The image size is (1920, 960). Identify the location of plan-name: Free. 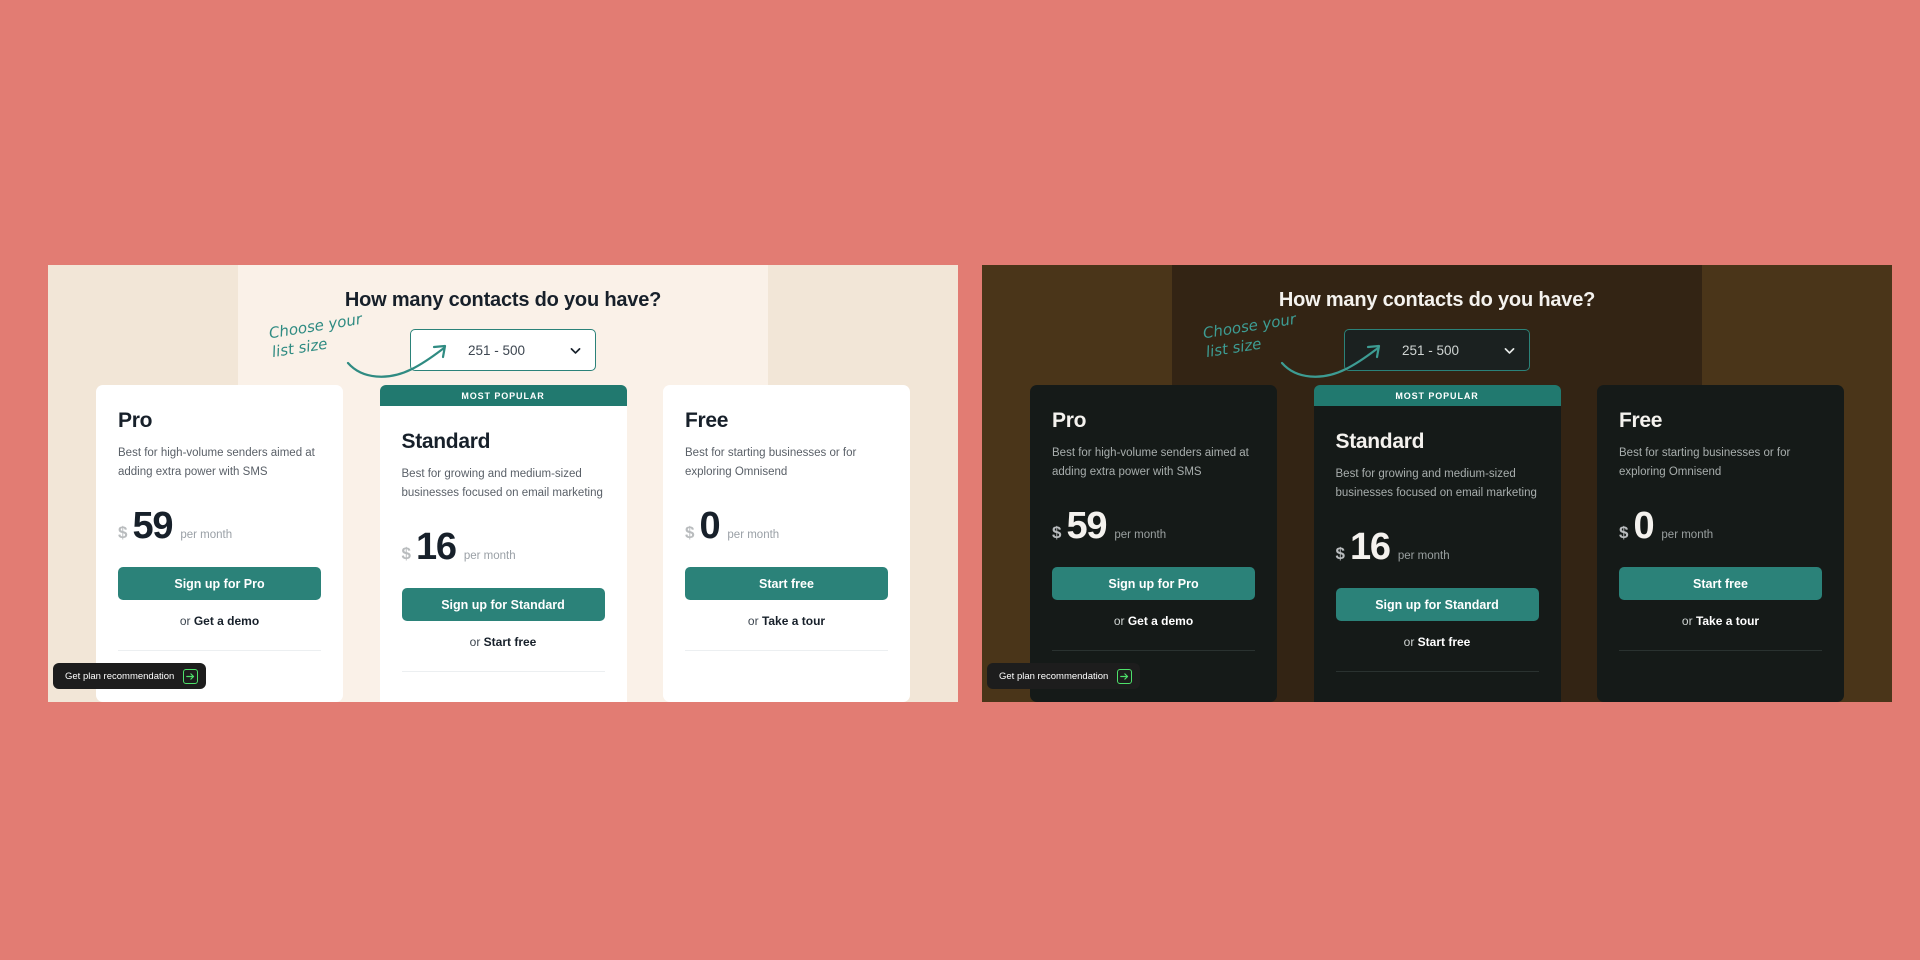
(1641, 420).